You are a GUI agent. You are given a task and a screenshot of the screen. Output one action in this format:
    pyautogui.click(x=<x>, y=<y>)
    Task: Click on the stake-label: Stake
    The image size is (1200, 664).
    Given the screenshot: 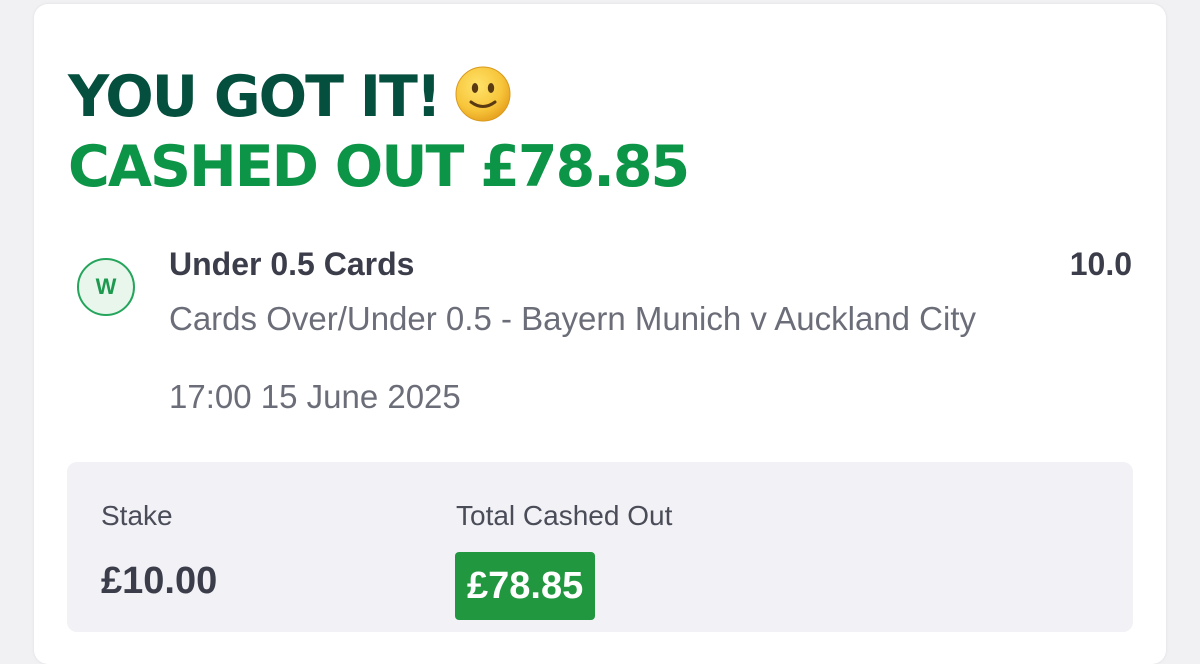 What is the action you would take?
    pyautogui.click(x=137, y=515)
    